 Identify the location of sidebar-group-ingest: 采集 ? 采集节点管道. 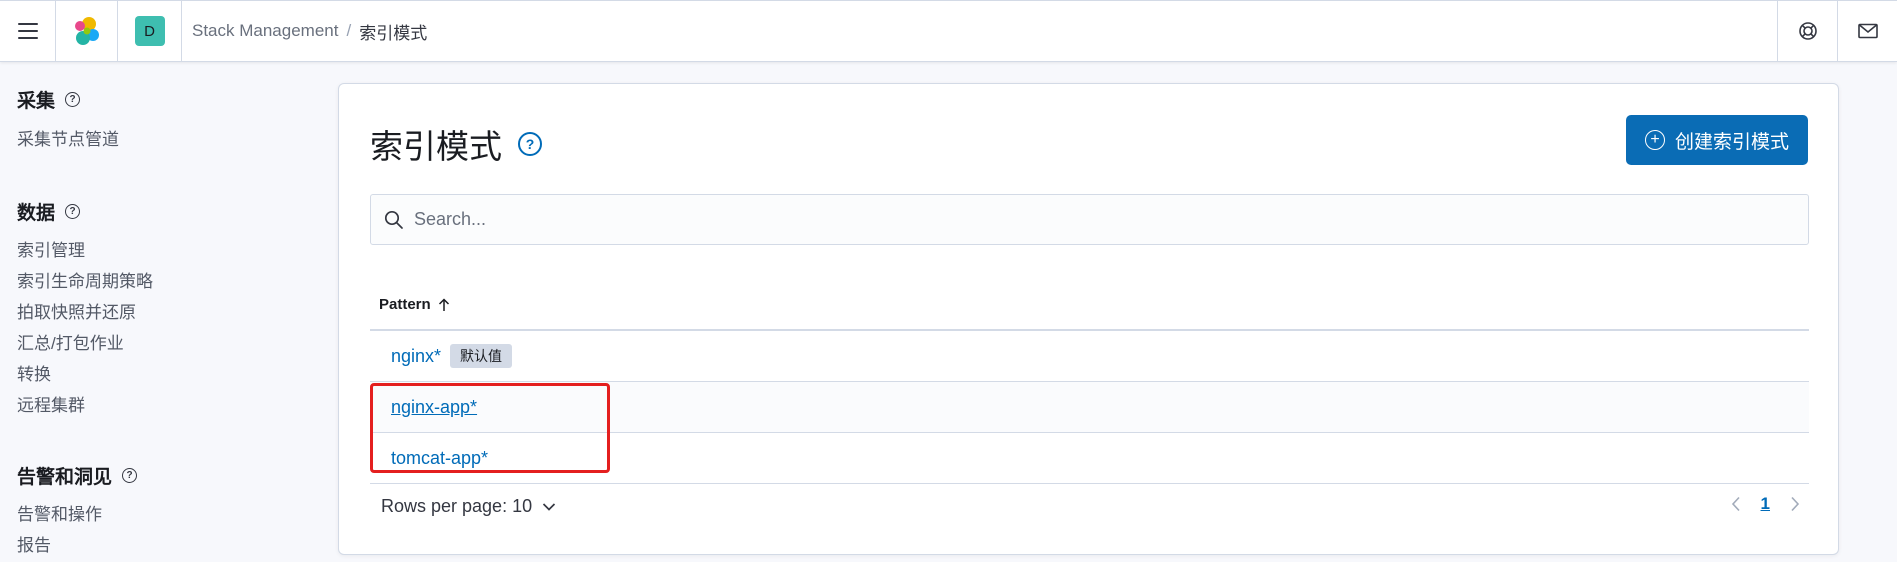
(68, 120).